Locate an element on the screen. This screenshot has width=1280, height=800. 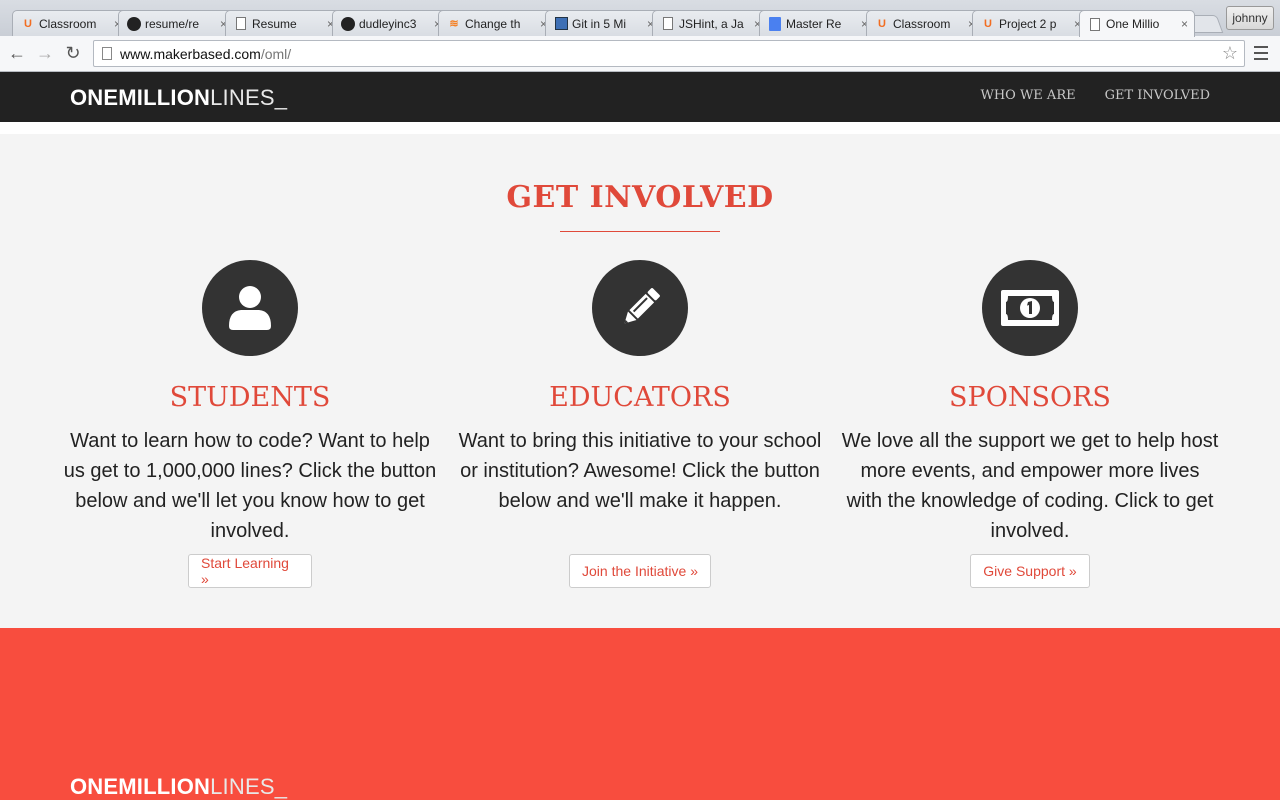
nav-divider is located at coordinates (640, 128).